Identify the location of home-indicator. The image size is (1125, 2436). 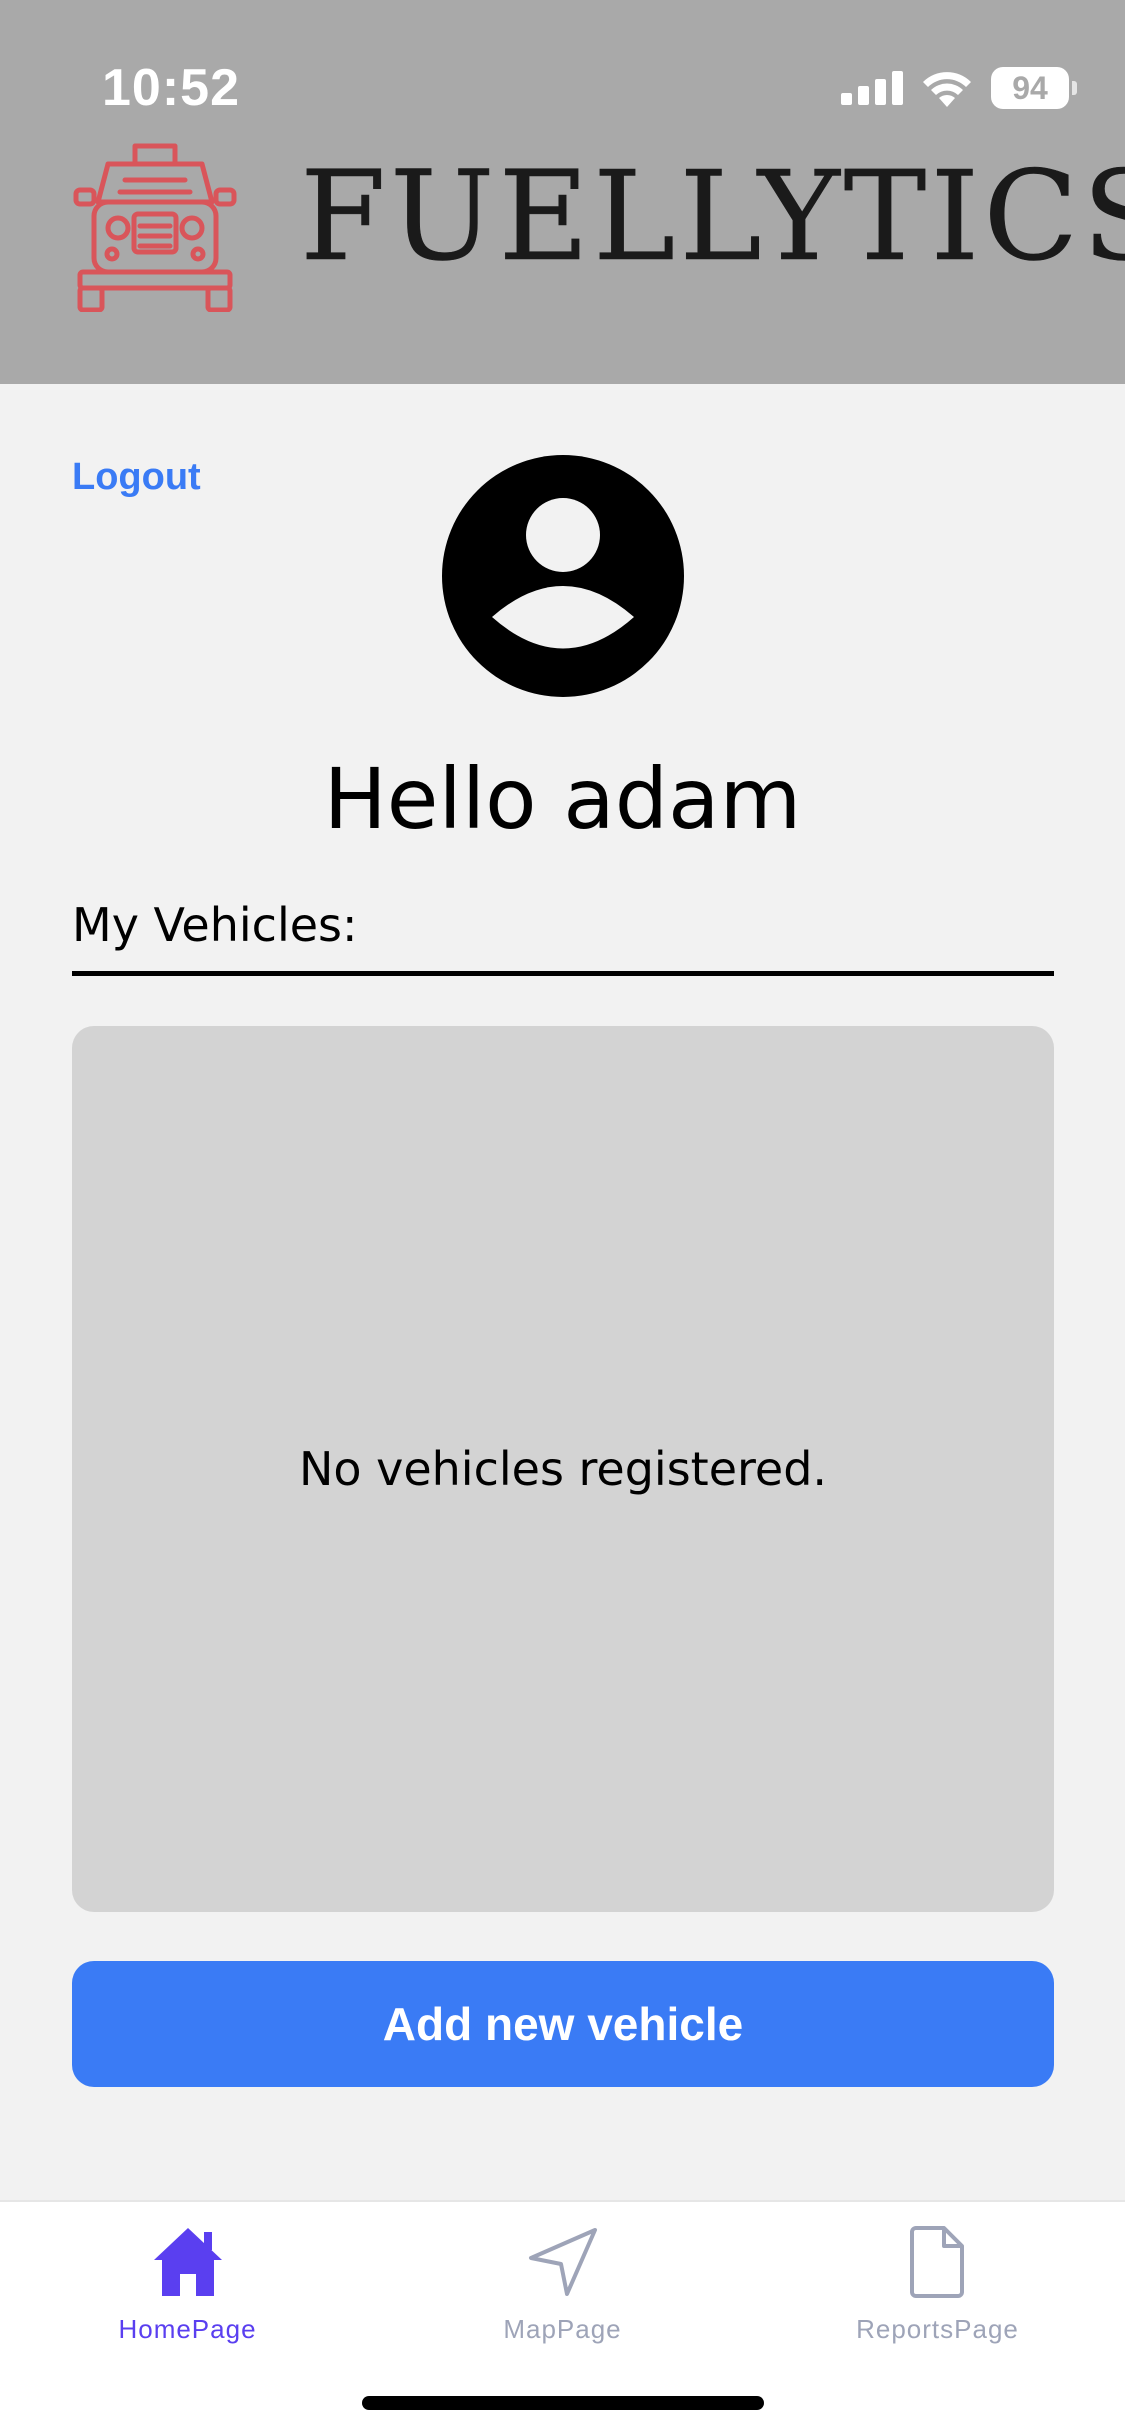
(563, 2403).